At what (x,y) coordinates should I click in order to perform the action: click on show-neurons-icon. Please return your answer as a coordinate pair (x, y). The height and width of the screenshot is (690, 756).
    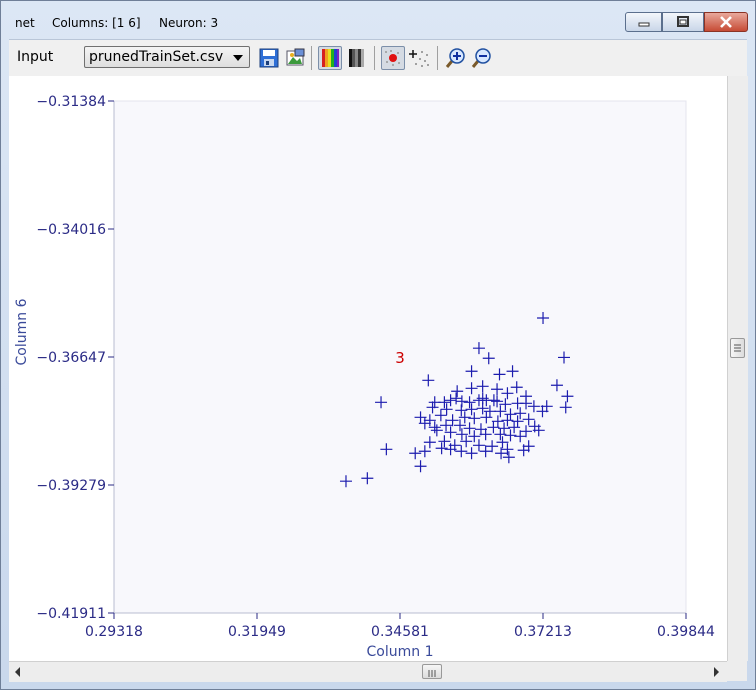
    Looking at the image, I should click on (393, 58).